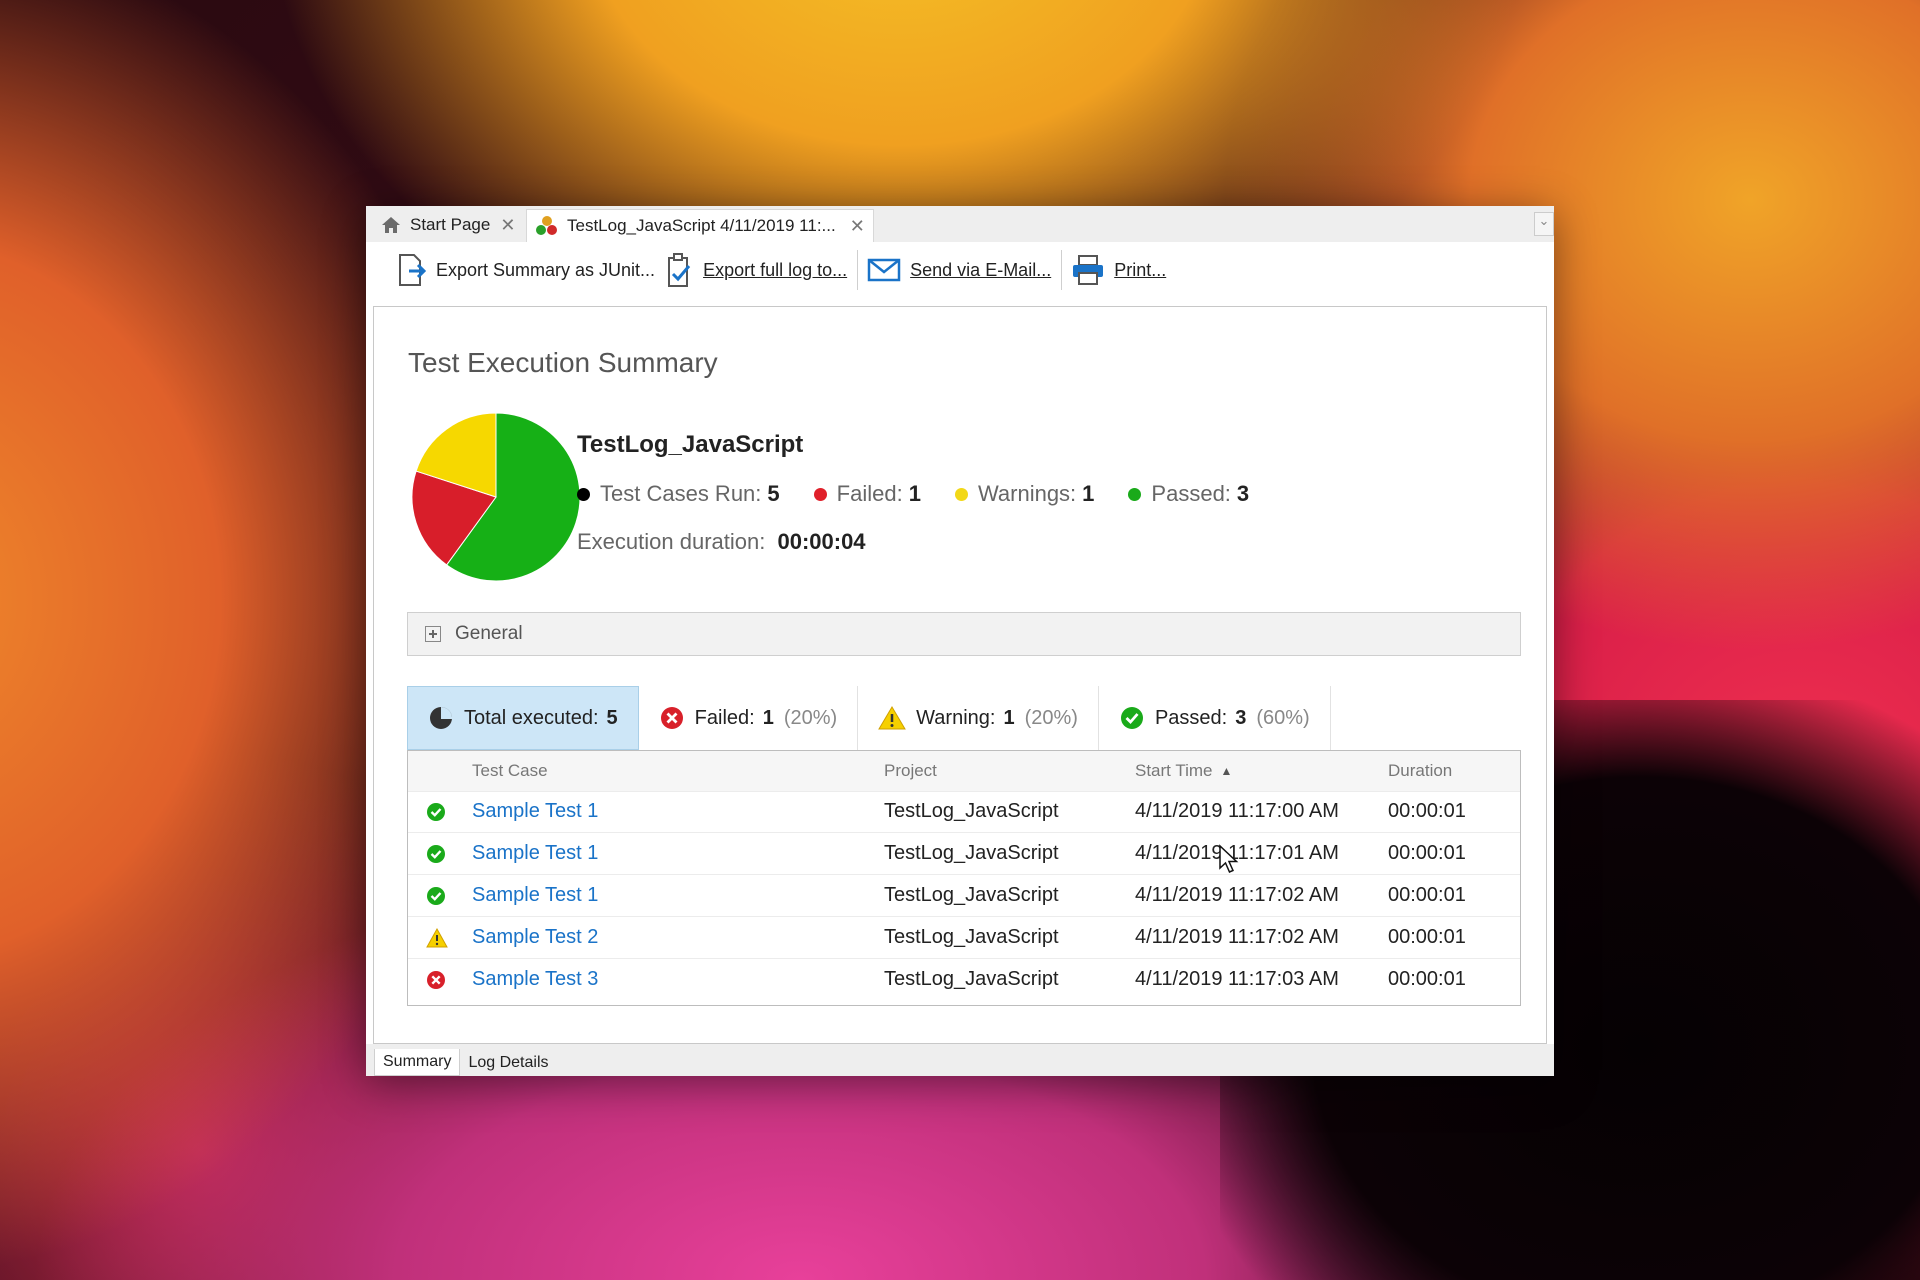 This screenshot has height=1280, width=1920. I want to click on stat-warnings: Warnings: 1, so click(1024, 494).